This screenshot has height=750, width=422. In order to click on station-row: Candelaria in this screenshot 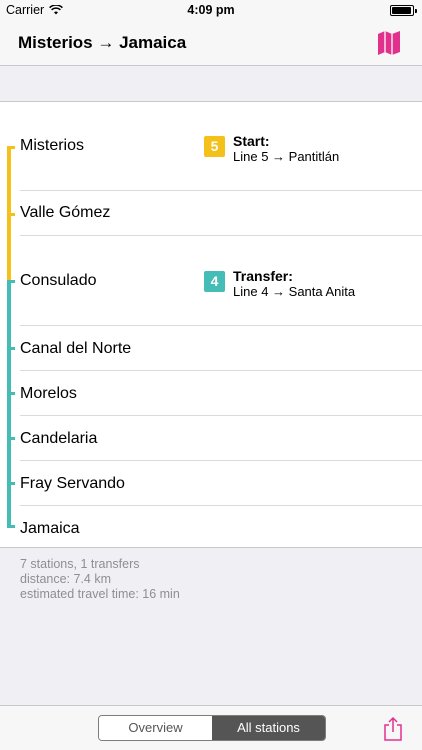, I will do `click(211, 438)`.